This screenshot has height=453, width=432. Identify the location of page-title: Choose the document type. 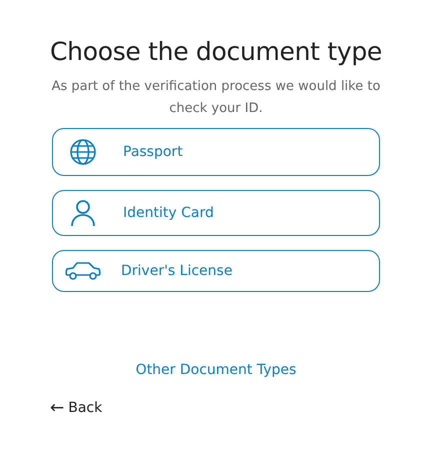
(216, 52).